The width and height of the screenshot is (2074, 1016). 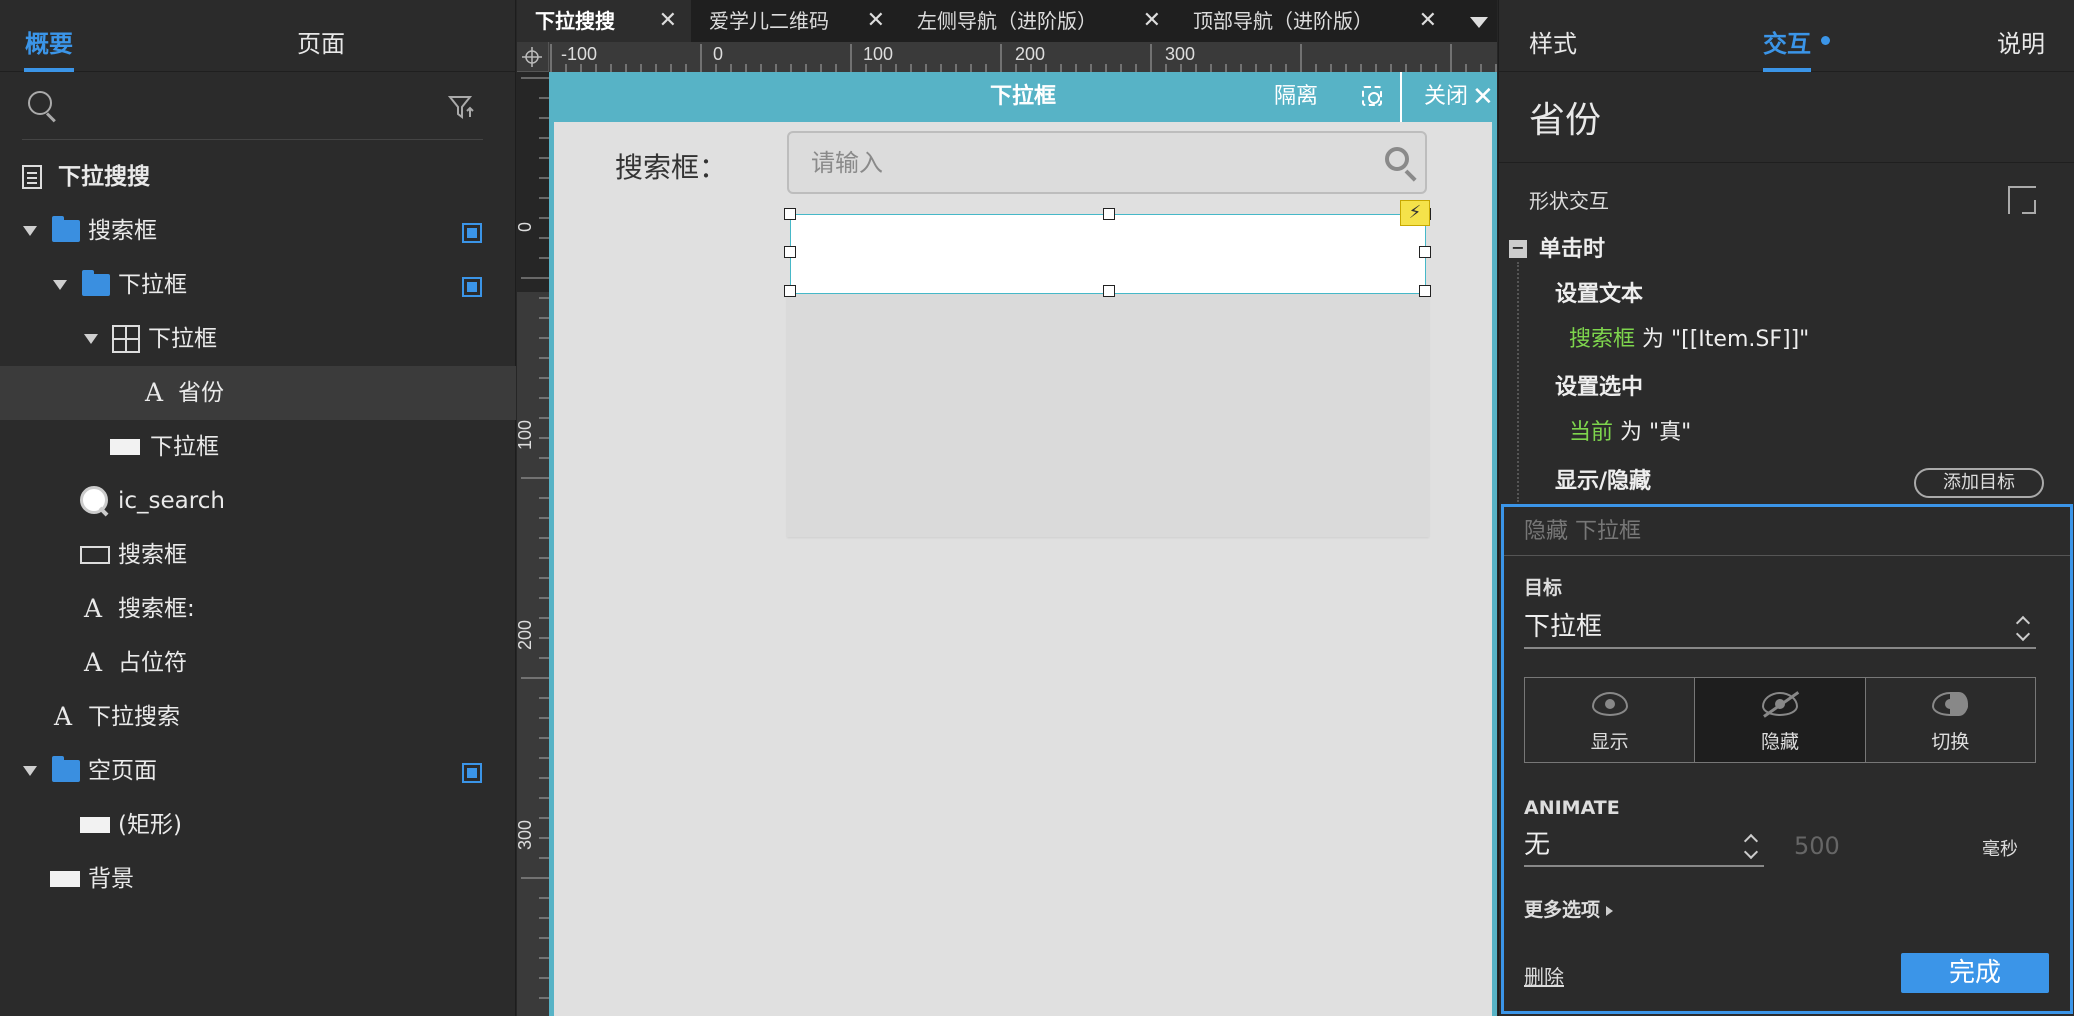 What do you see at coordinates (533, 535) in the screenshot?
I see `vertical-ruler-ticks: 0 100 200 300` at bounding box center [533, 535].